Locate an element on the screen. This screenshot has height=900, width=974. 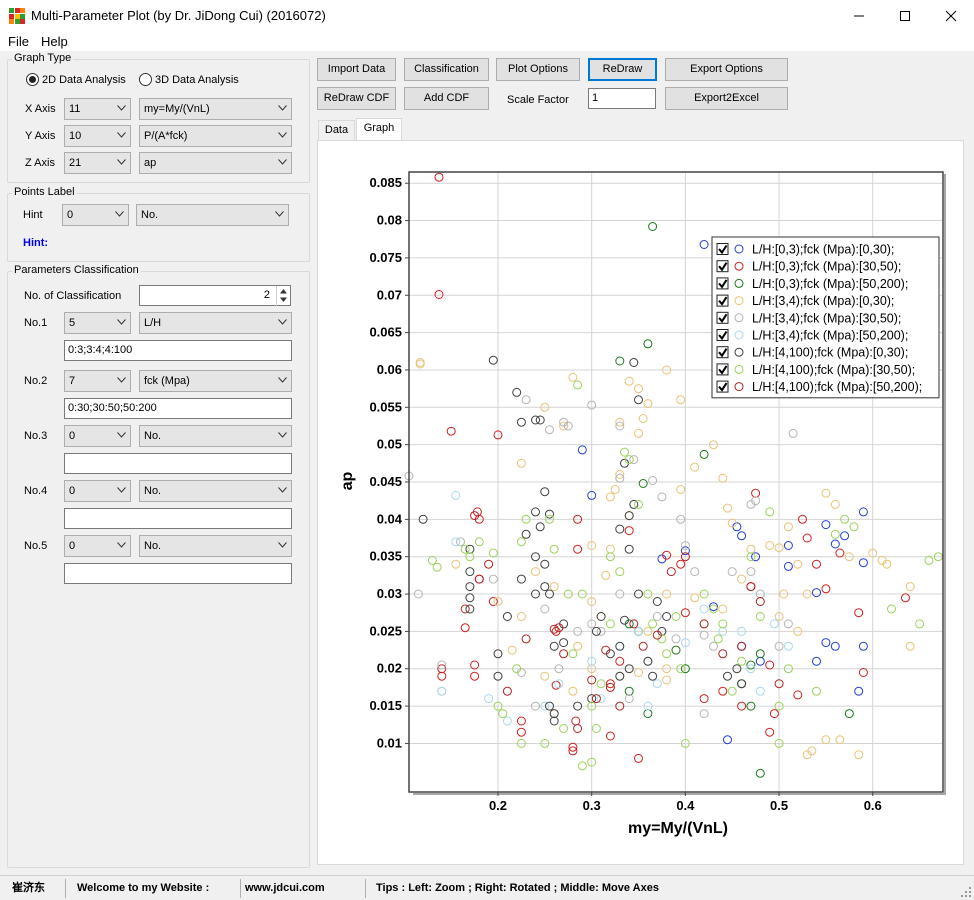
no1-label: No.1 is located at coordinates (36, 323).